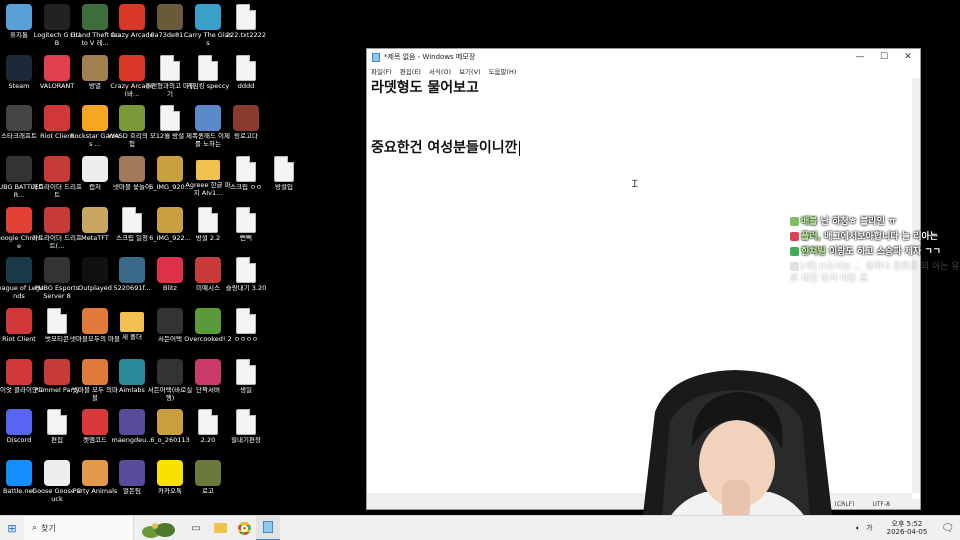  I want to click on clock: 오후 5:52 2026-04-05, so click(907, 528).